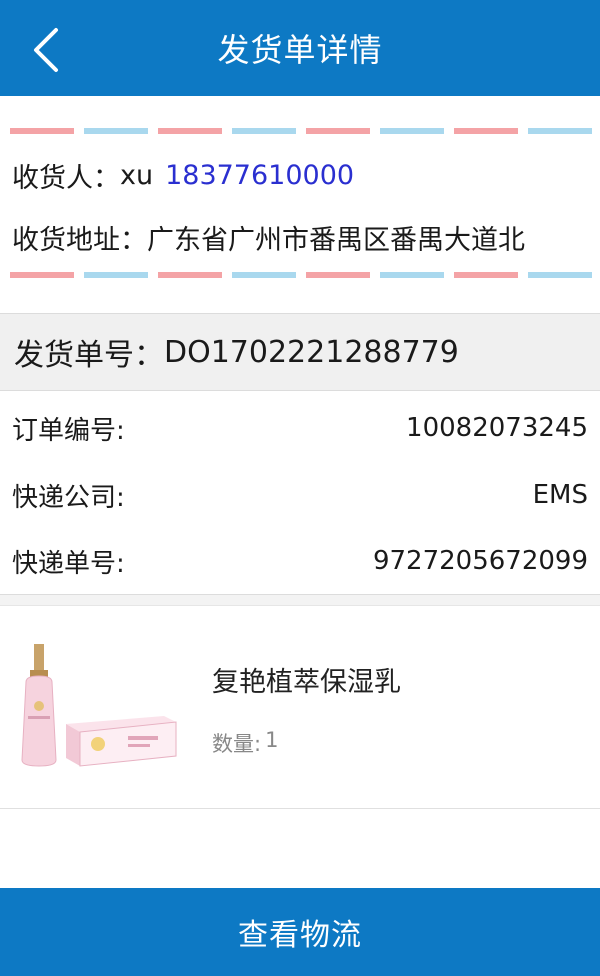 Image resolution: width=600 pixels, height=976 pixels. I want to click on top-app-bar: 发货单详情, so click(300, 48).